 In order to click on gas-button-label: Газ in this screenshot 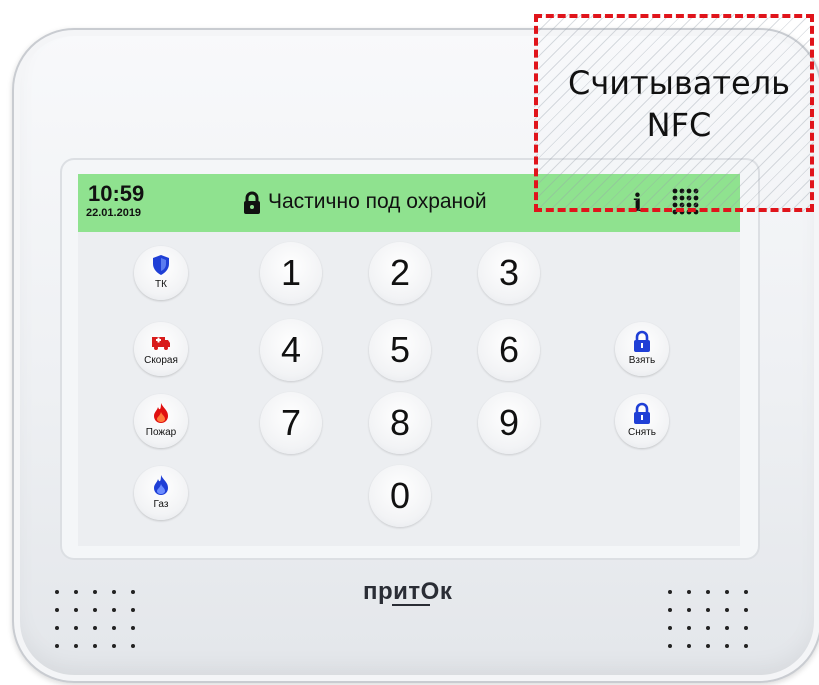, I will do `click(161, 504)`.